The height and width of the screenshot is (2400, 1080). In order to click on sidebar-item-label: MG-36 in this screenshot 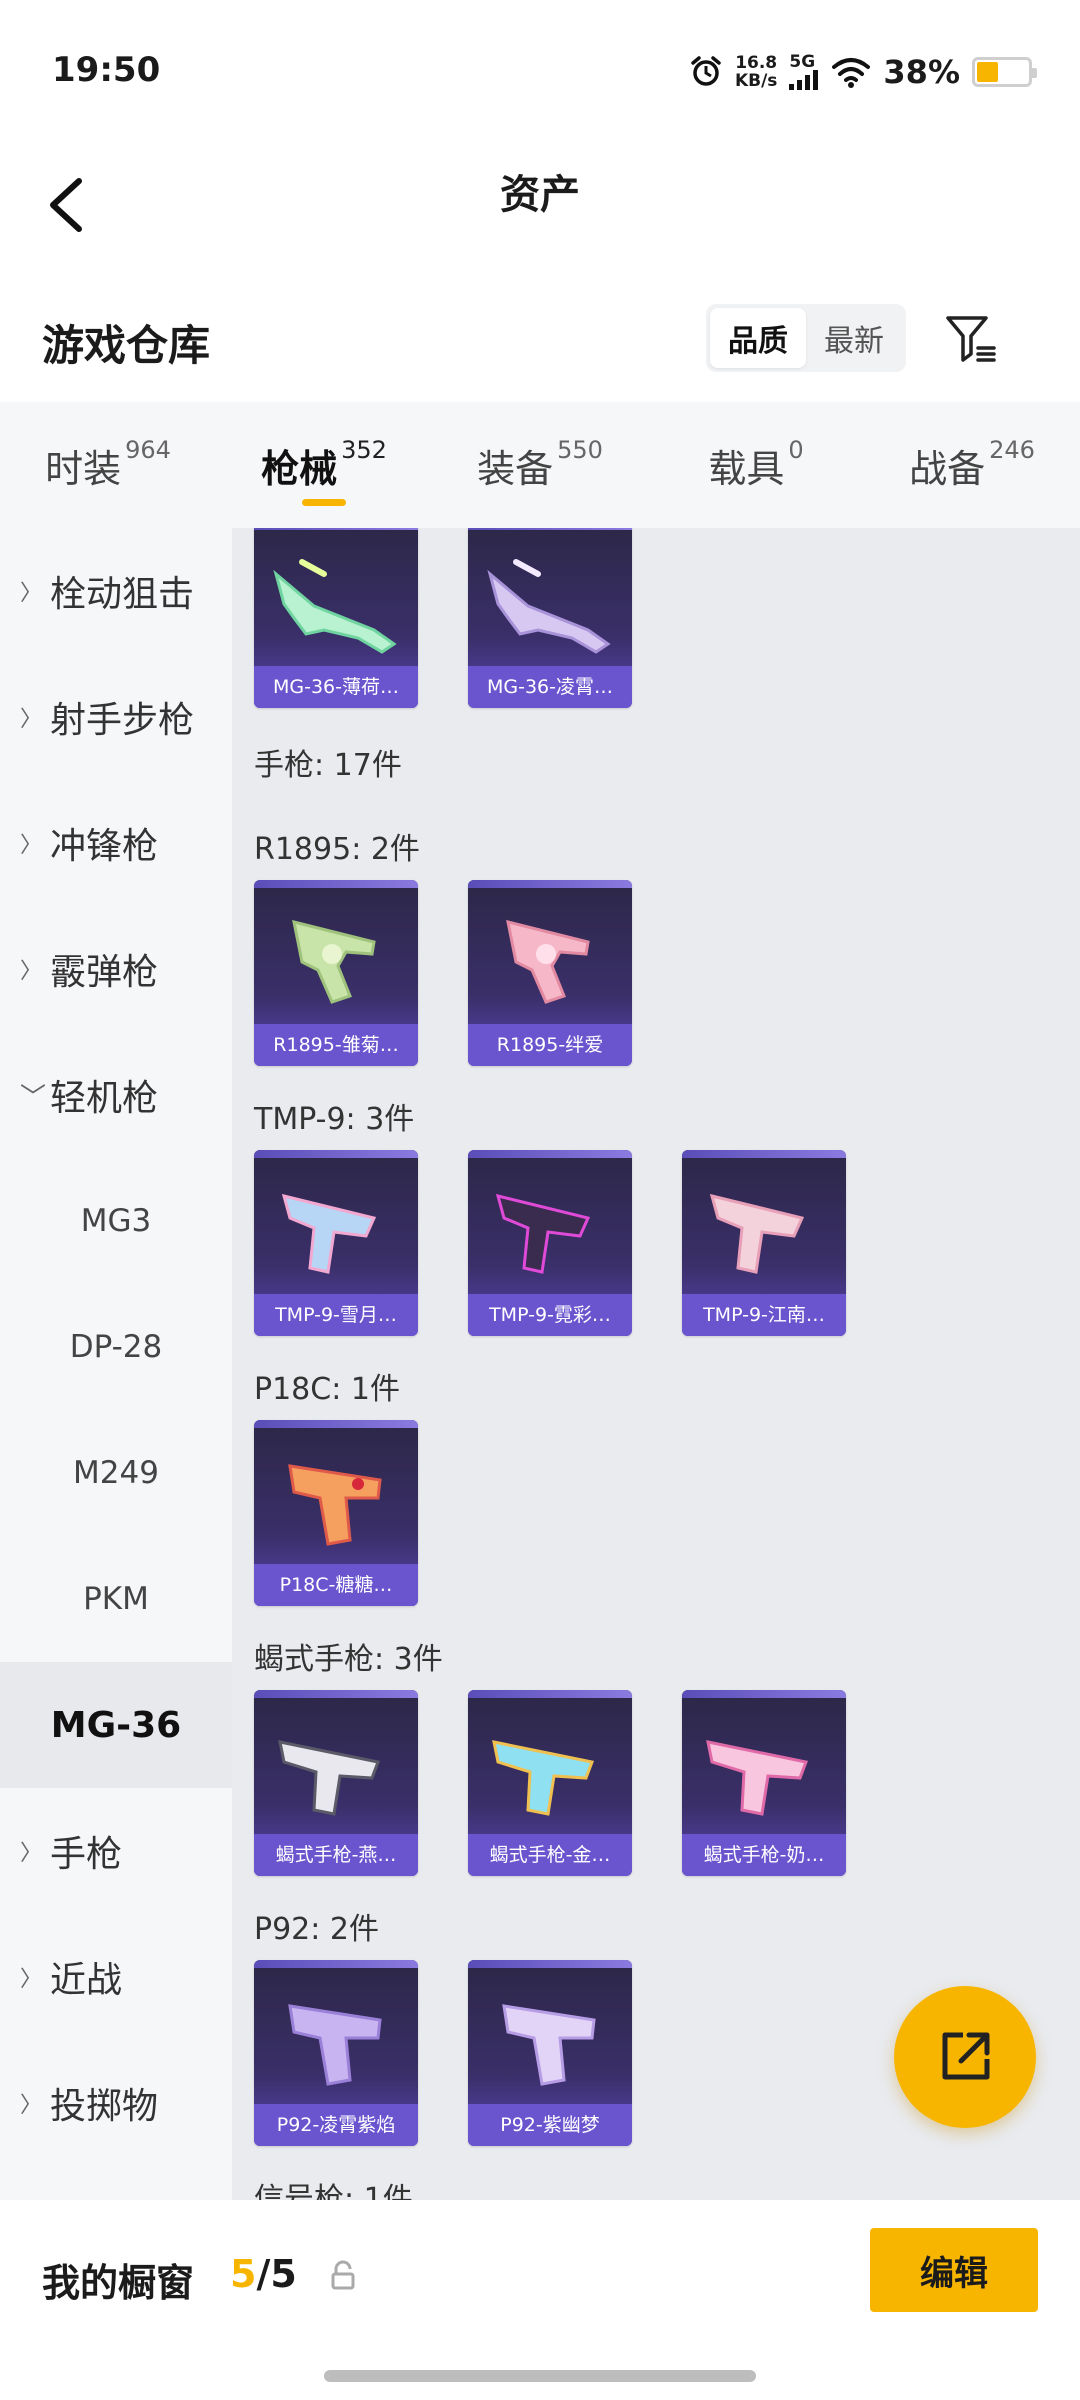, I will do `click(116, 1725)`.